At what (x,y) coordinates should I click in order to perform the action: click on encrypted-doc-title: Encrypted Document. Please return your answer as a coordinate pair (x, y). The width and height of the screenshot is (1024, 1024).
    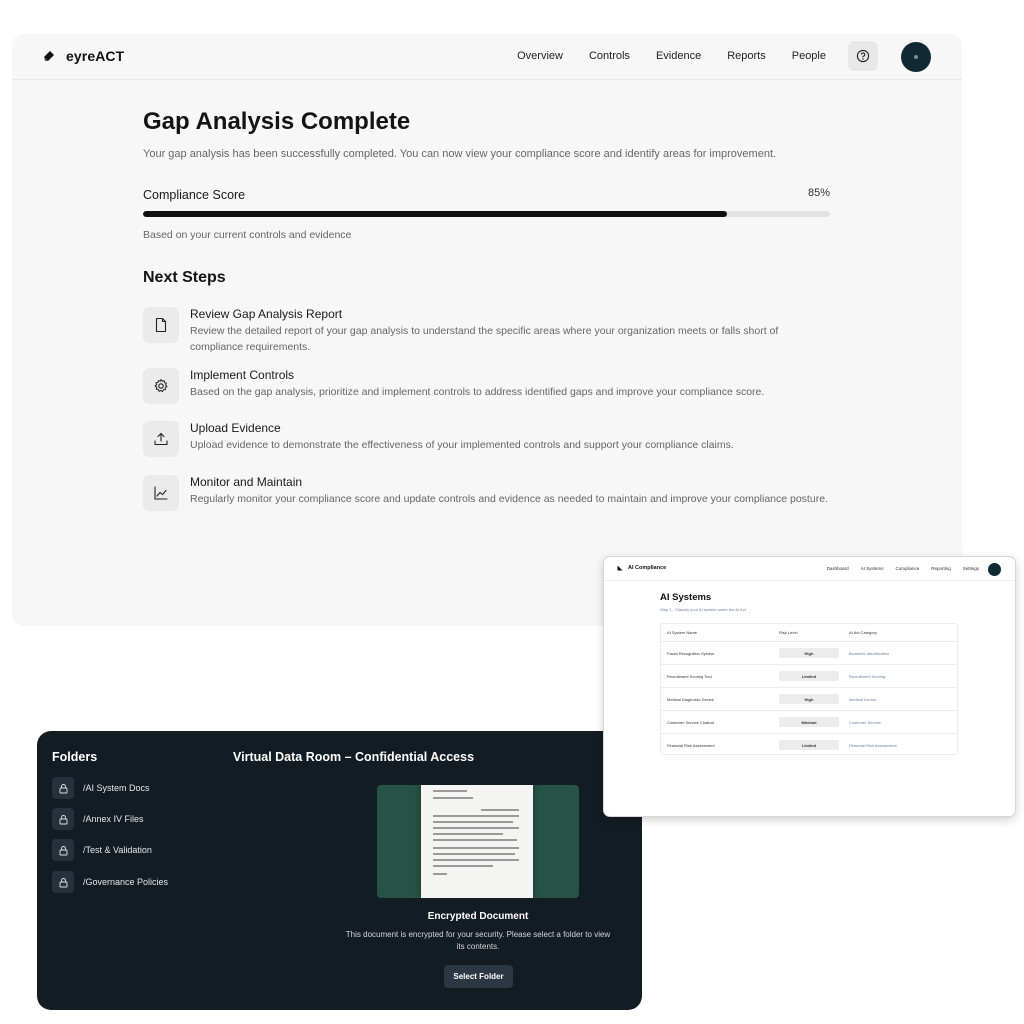
    Looking at the image, I should click on (478, 916).